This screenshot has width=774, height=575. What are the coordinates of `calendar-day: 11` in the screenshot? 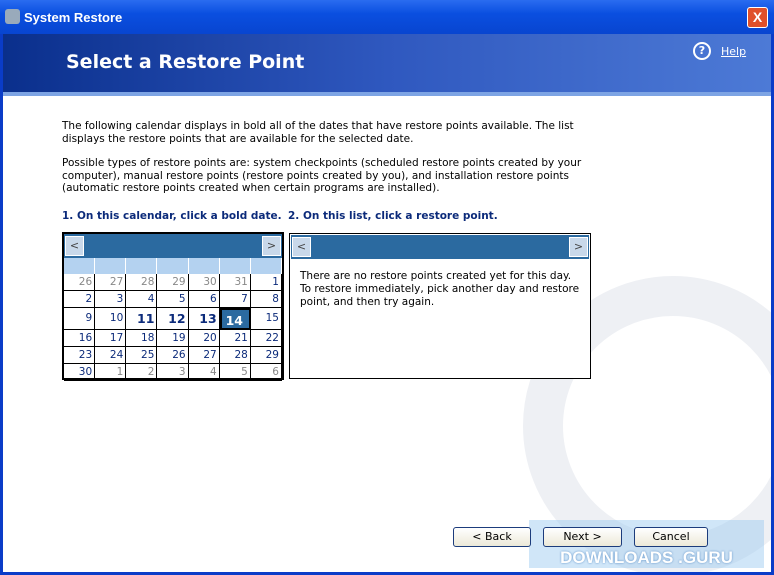 It's located at (142, 319).